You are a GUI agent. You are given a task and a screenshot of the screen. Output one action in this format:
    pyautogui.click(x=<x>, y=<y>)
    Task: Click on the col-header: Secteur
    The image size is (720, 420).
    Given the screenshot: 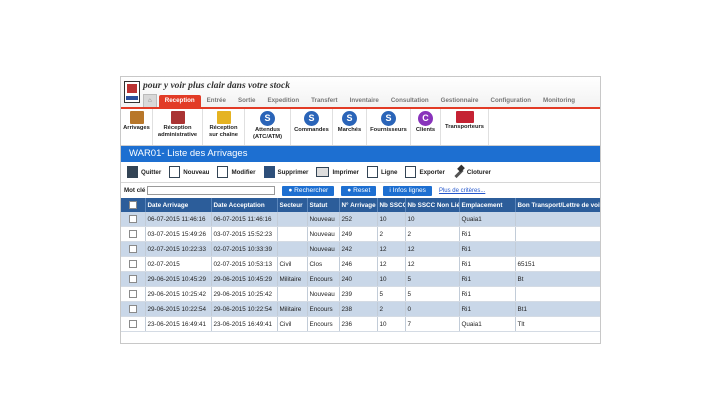 What is the action you would take?
    pyautogui.click(x=292, y=205)
    